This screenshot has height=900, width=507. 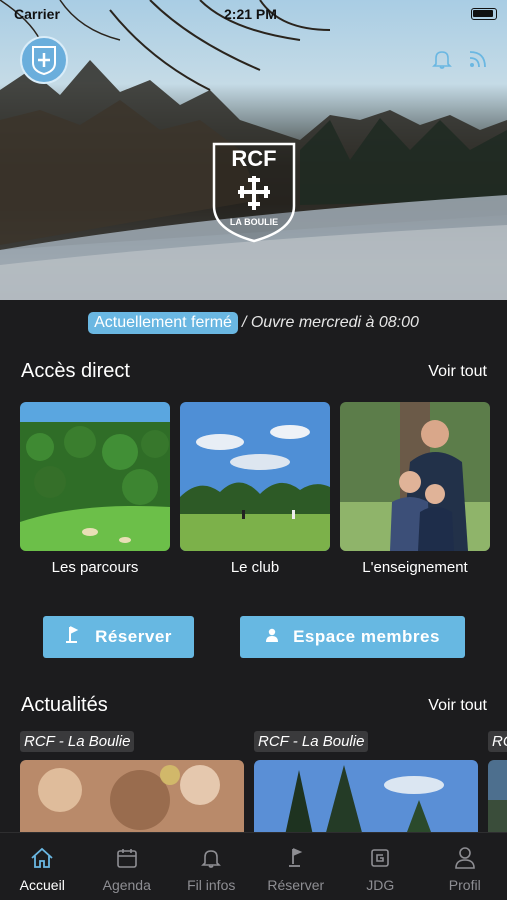 I want to click on card-label: L'enseignement, so click(x=415, y=567).